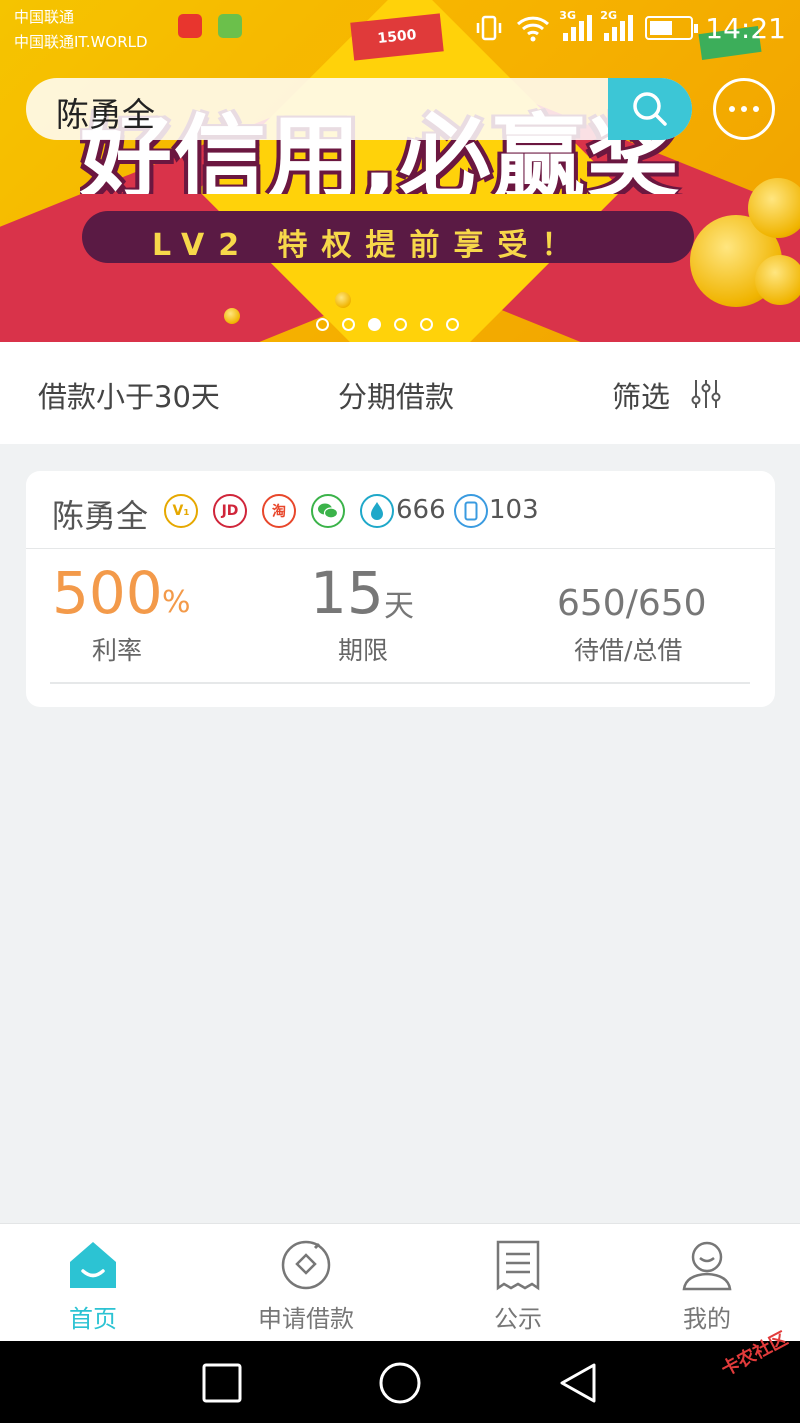 This screenshot has height=1423, width=800. Describe the element at coordinates (363, 650) in the screenshot. I see `term-label: 期限` at that location.